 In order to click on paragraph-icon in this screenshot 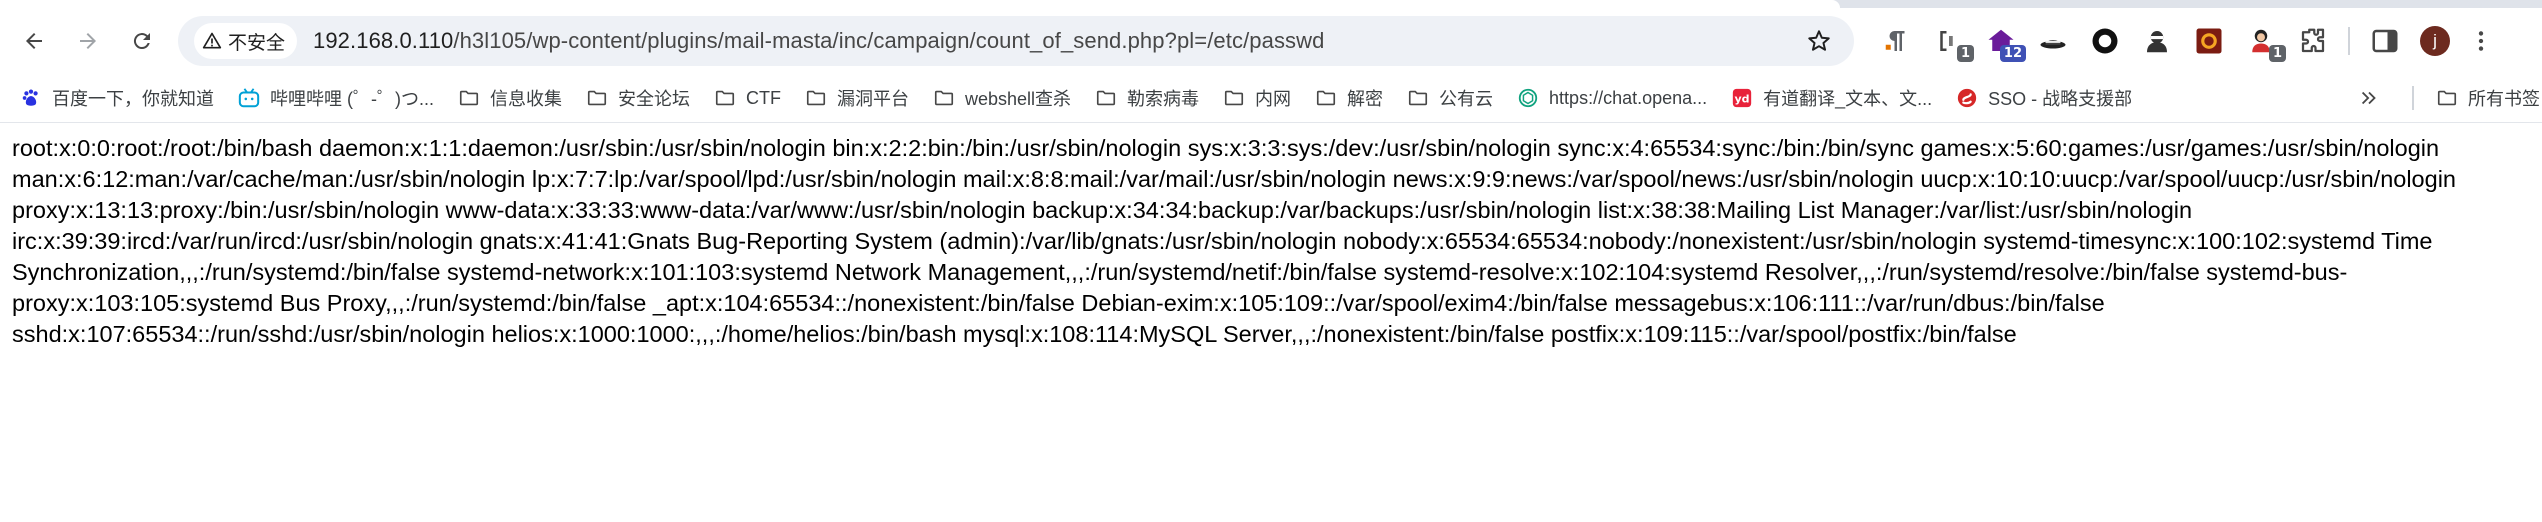, I will do `click(1895, 41)`.